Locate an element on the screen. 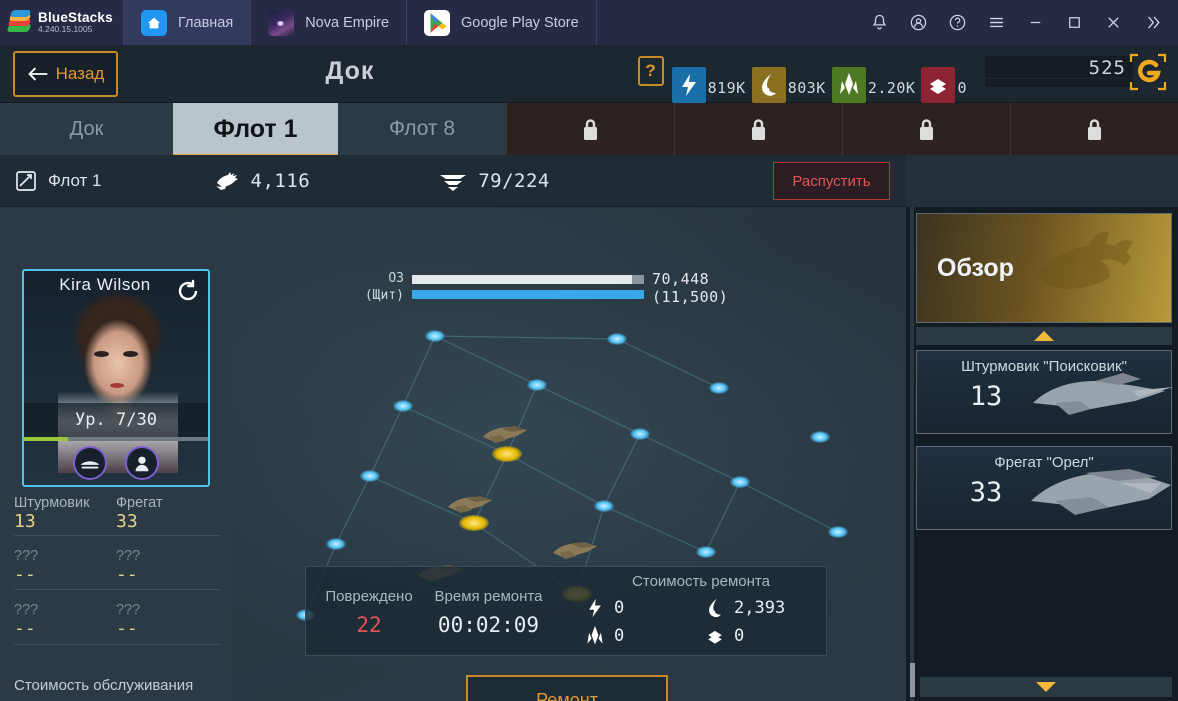  help-icon is located at coordinates (957, 22).